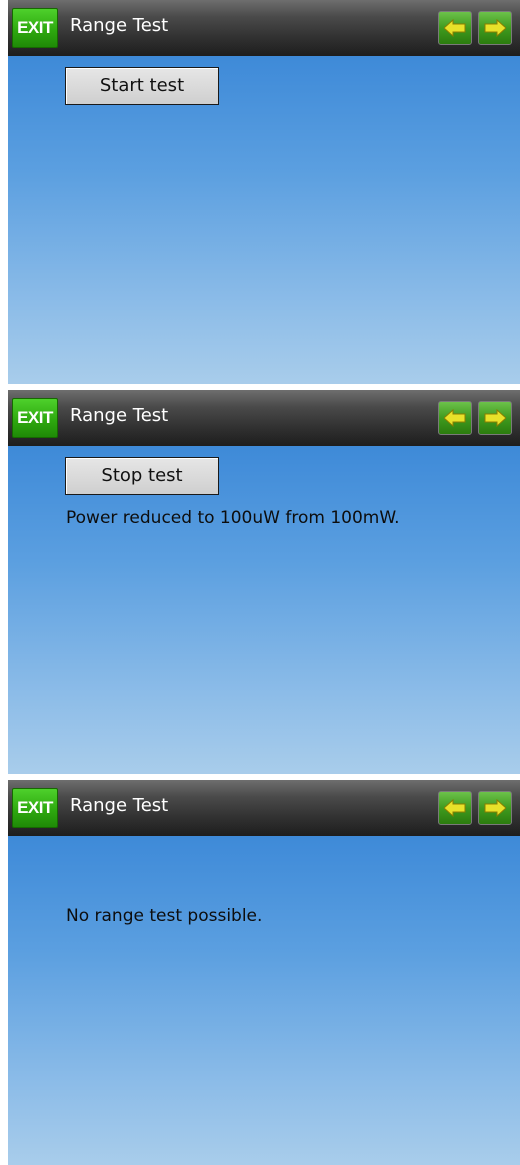  I want to click on power-status-message: Power reduced to 100uW from 100mW., so click(233, 518).